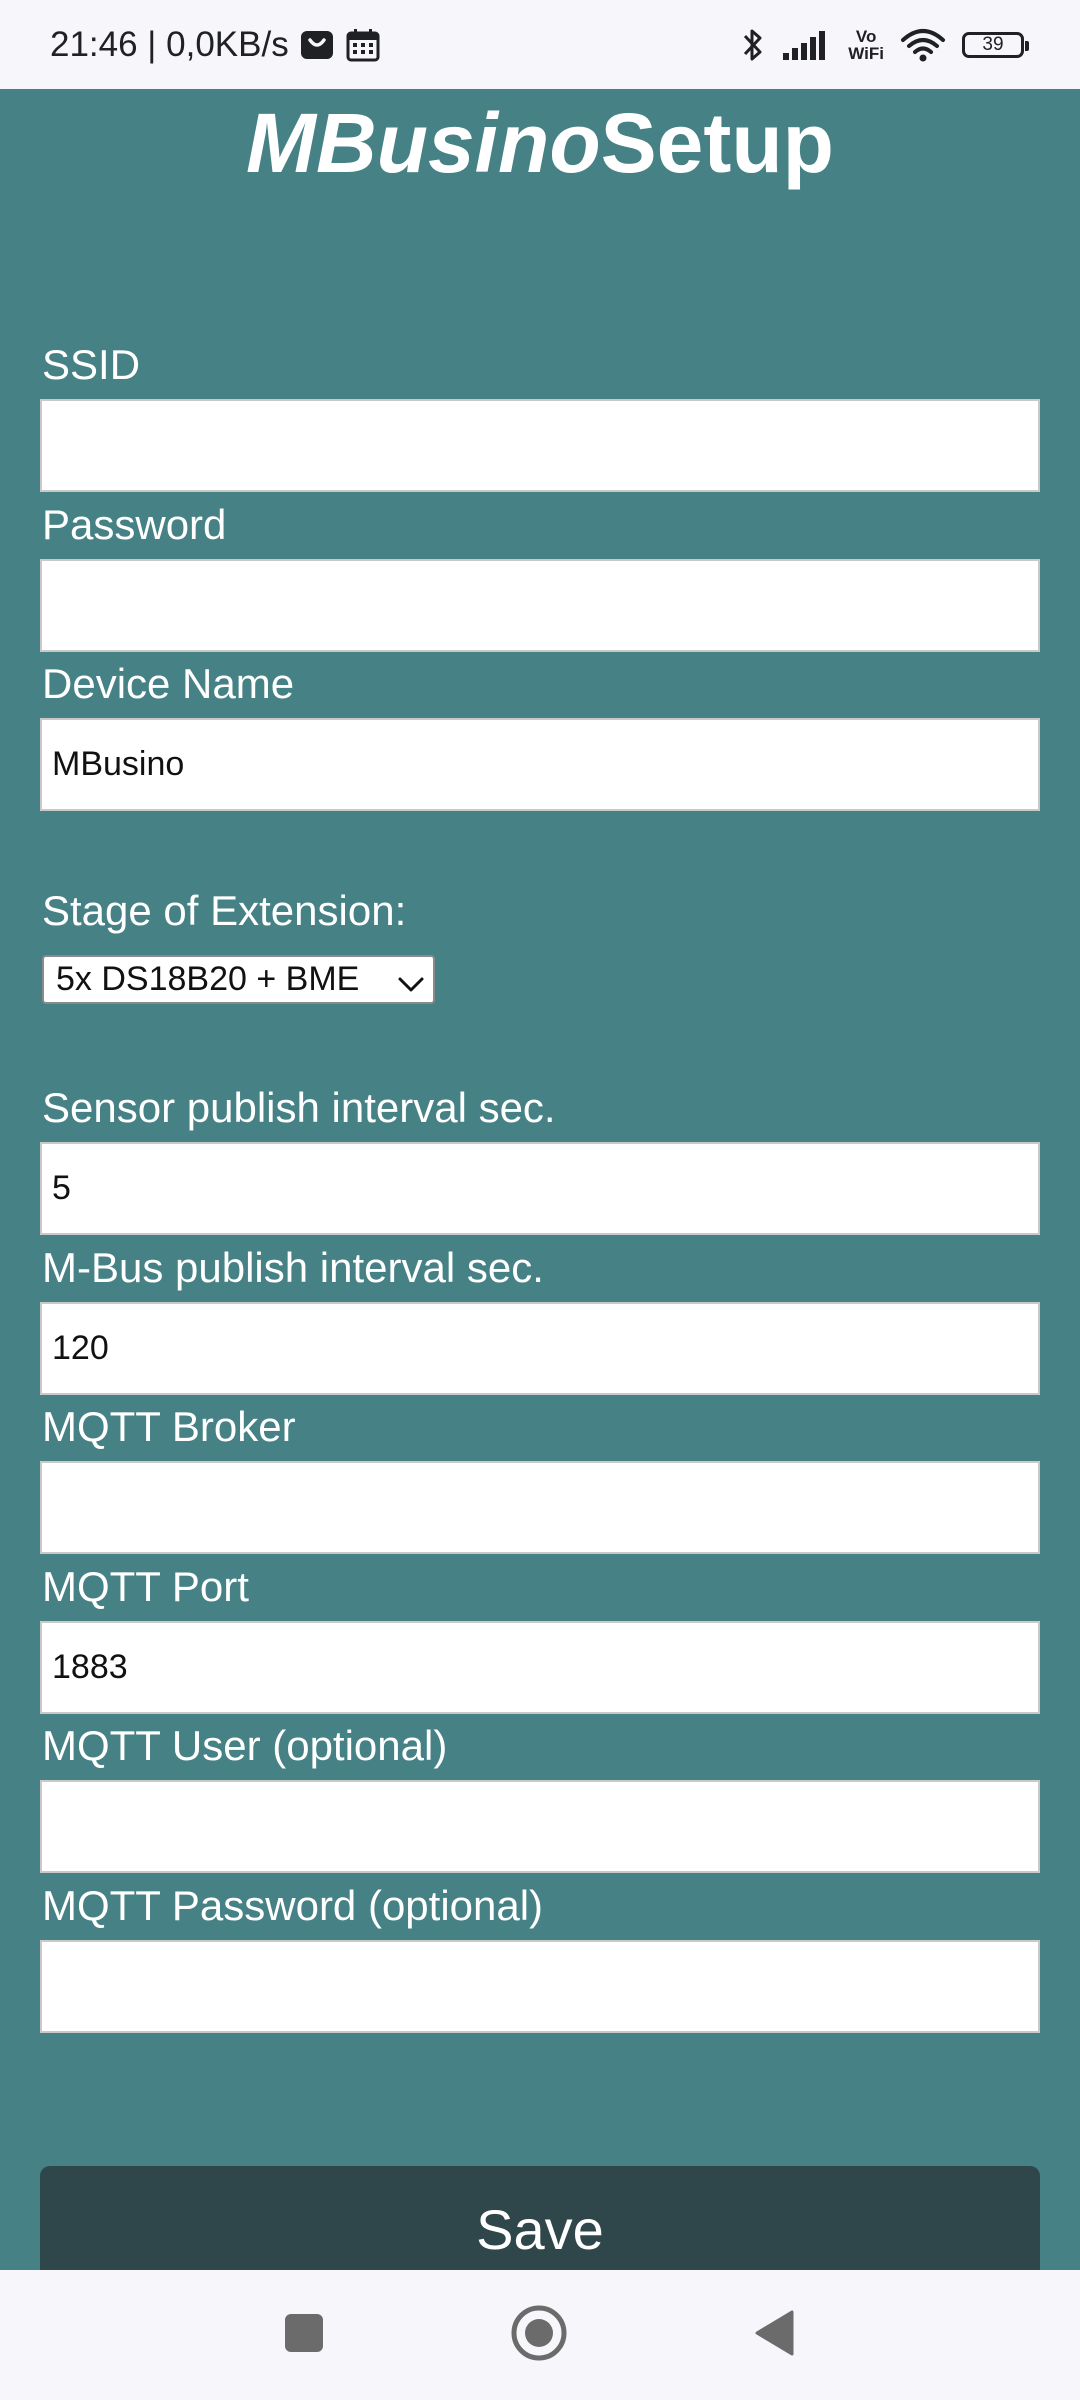 The image size is (1080, 2400). I want to click on mqtt-password-input, so click(540, 1986).